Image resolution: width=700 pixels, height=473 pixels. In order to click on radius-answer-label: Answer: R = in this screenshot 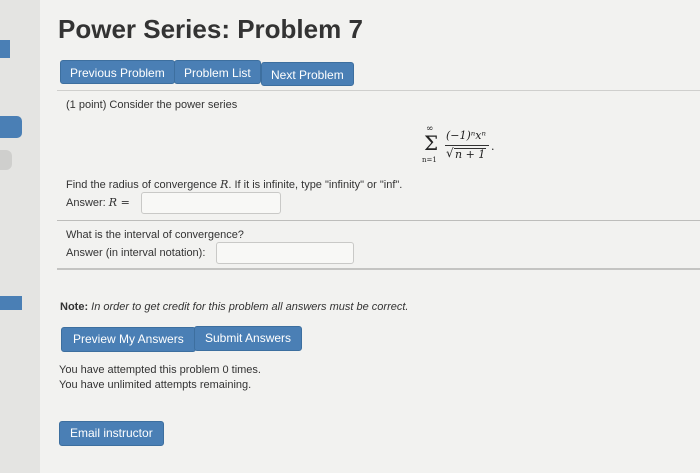, I will do `click(98, 202)`.